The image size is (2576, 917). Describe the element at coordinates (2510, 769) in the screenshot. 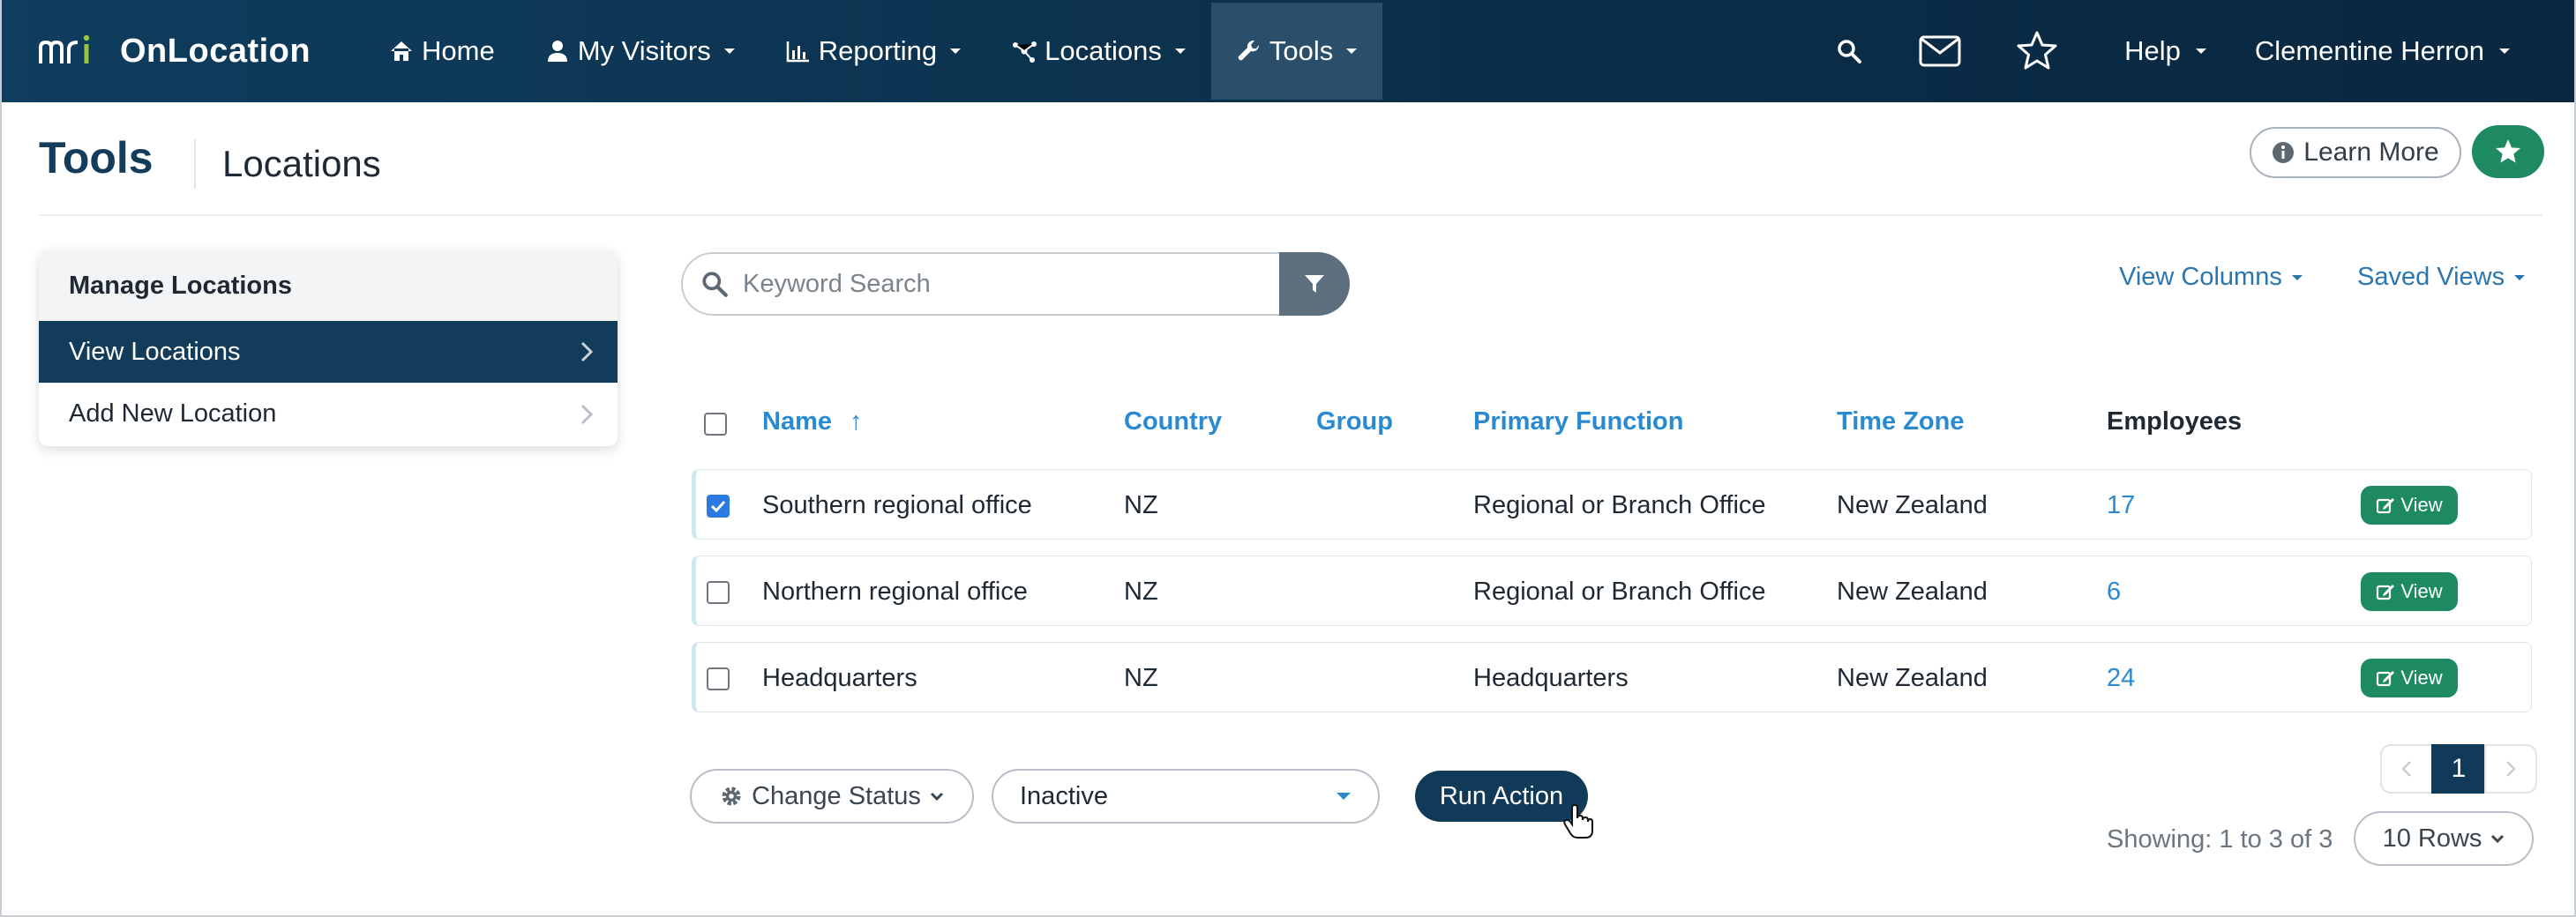

I see `pagination-next-button` at that location.